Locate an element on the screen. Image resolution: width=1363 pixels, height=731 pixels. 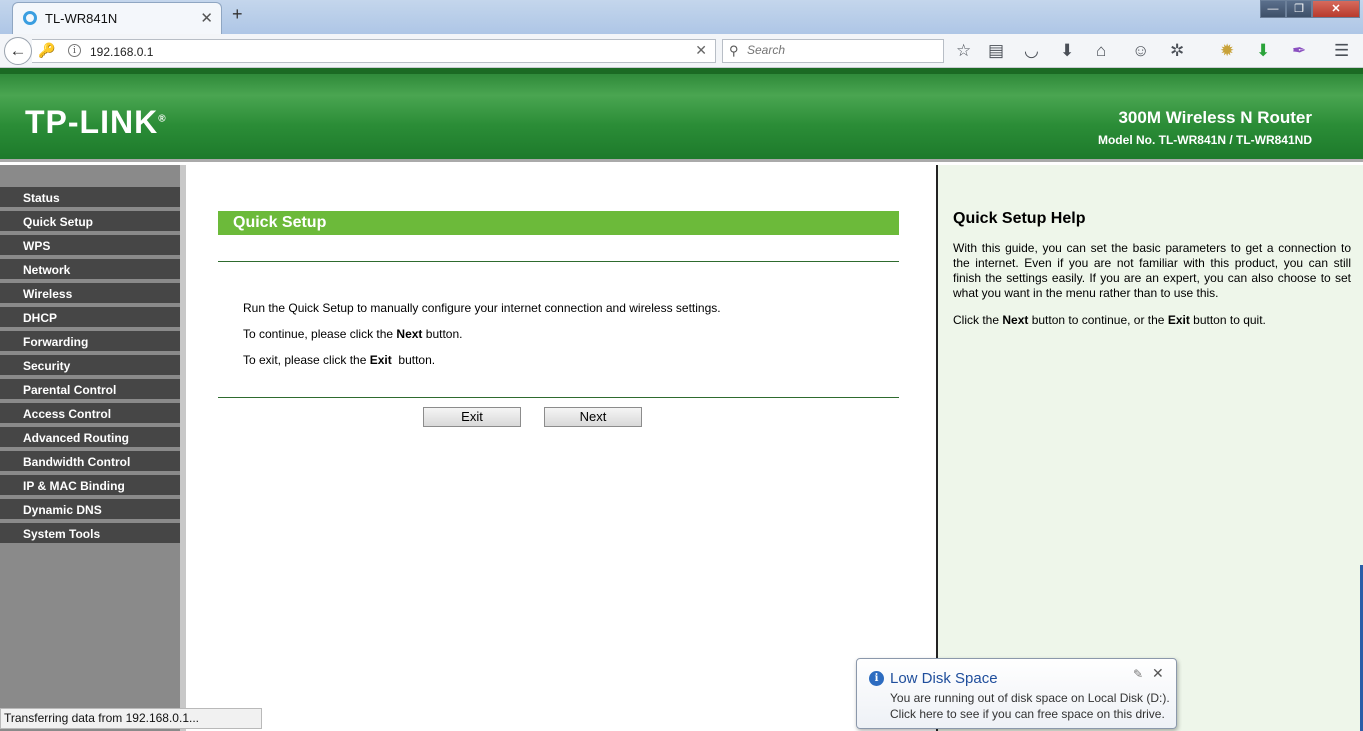
browser-titlebar: TL-WR841N ✕ + — ❐ ✕ is located at coordinates (681, 17).